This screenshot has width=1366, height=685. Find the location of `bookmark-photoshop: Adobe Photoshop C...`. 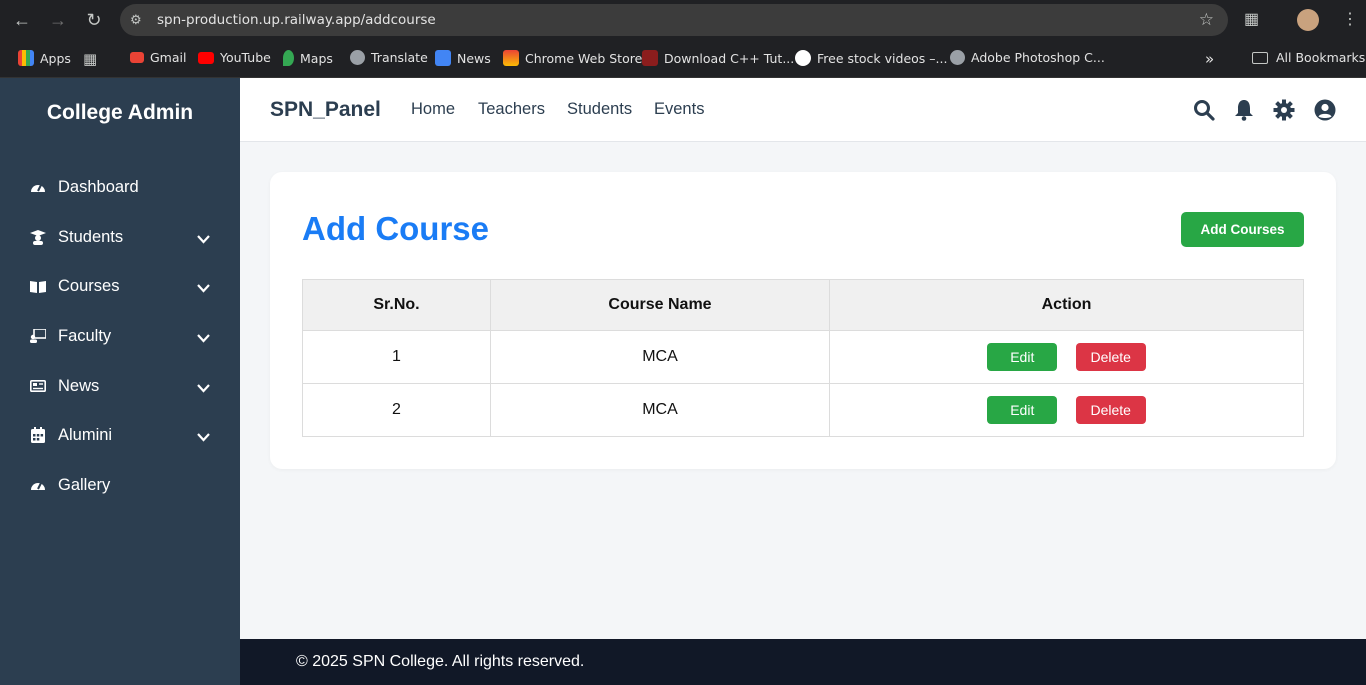

bookmark-photoshop: Adobe Photoshop C... is located at coordinates (1027, 57).